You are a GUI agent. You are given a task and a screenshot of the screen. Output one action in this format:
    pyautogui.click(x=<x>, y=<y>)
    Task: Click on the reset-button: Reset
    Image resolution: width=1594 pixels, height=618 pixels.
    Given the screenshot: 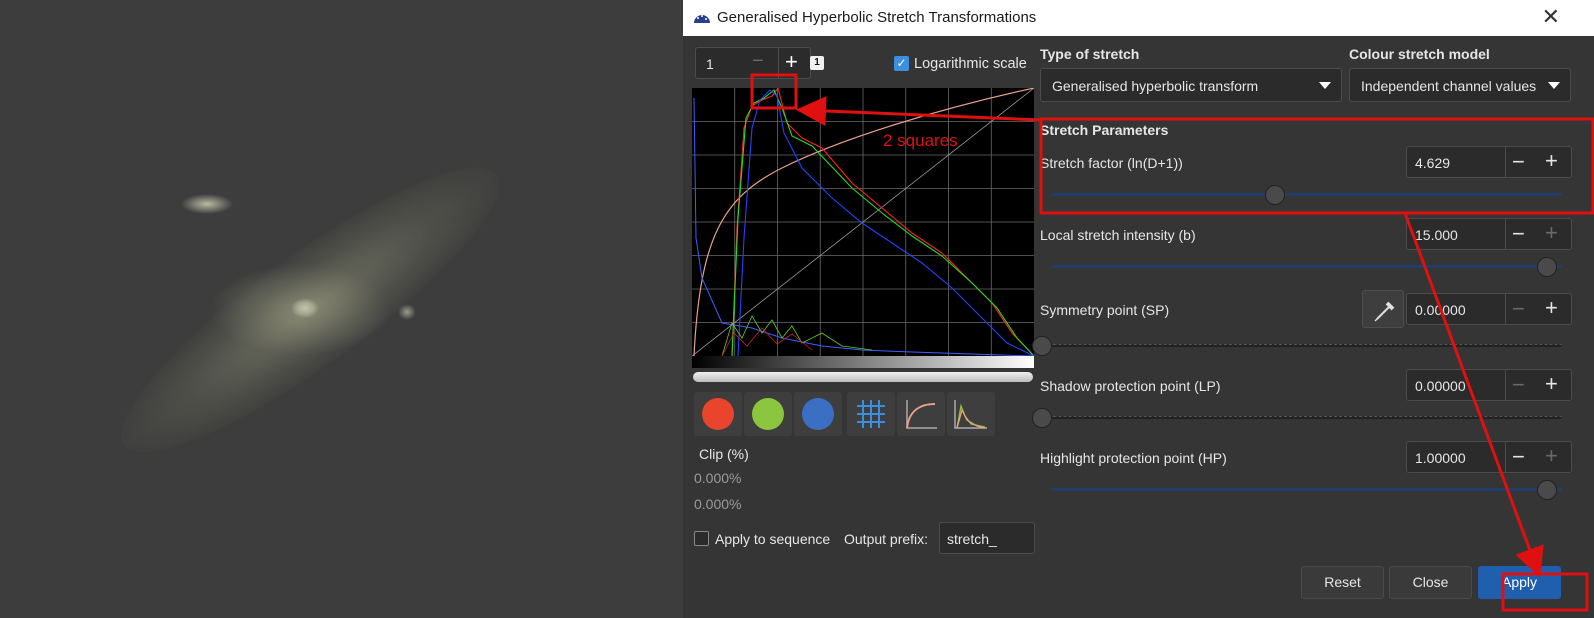 What is the action you would take?
    pyautogui.click(x=1342, y=582)
    